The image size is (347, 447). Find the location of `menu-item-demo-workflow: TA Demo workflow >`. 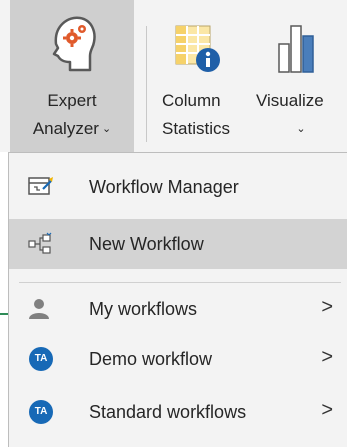

menu-item-demo-workflow: TA Demo workflow > is located at coordinates (178, 359).